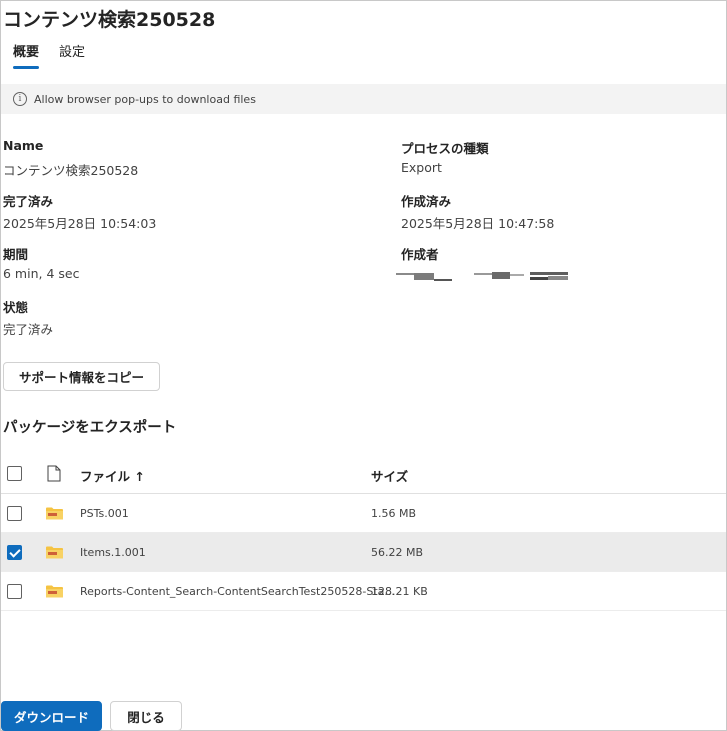 The height and width of the screenshot is (731, 727). What do you see at coordinates (104, 513) in the screenshot?
I see `file-name: PSTs.001` at bounding box center [104, 513].